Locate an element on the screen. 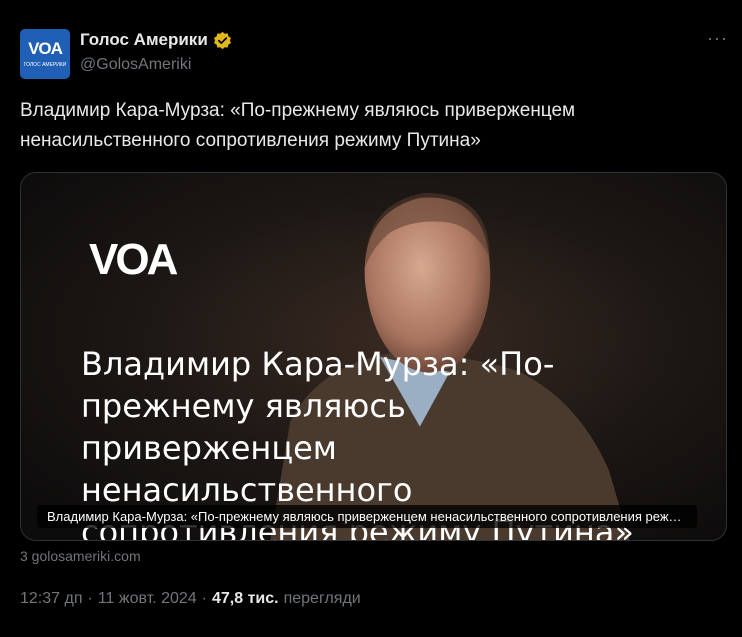 The image size is (742, 637). tweet-date: 11 жовт. 2024 is located at coordinates (147, 599).